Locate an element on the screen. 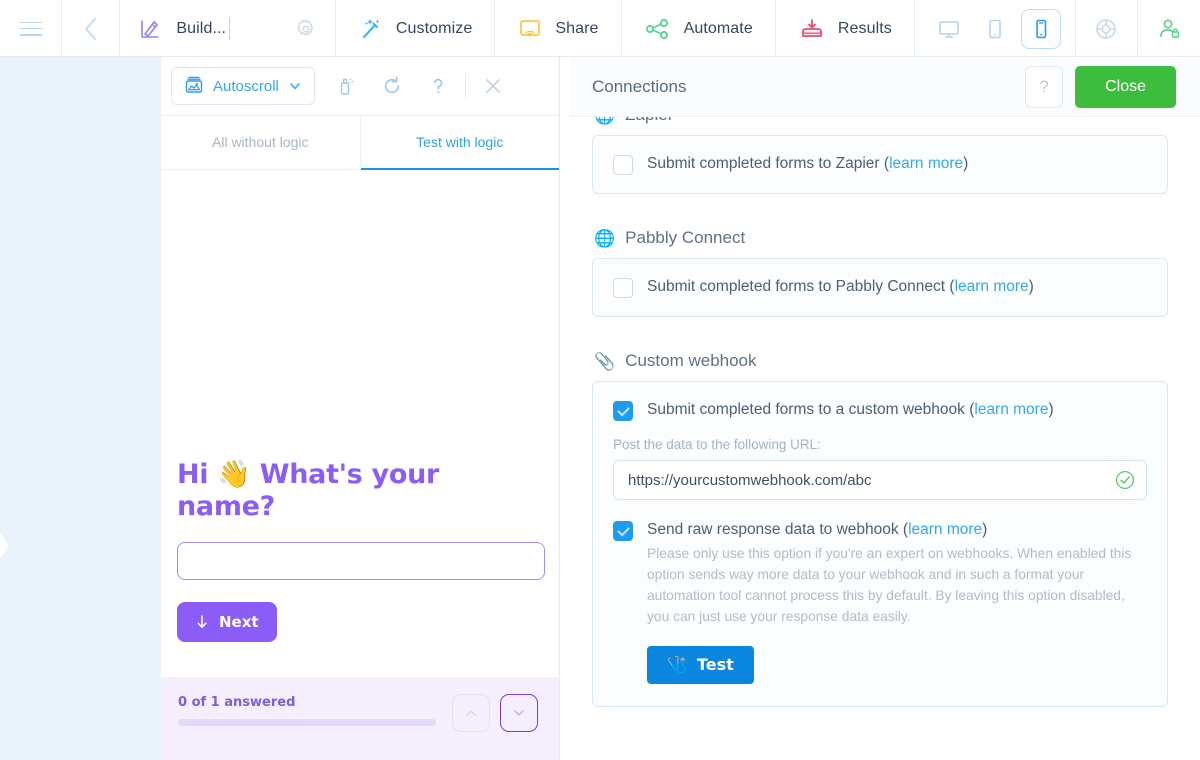 Image resolution: width=1200 pixels, height=760 pixels. pabbly-learn-more-link: learn more is located at coordinates (992, 286).